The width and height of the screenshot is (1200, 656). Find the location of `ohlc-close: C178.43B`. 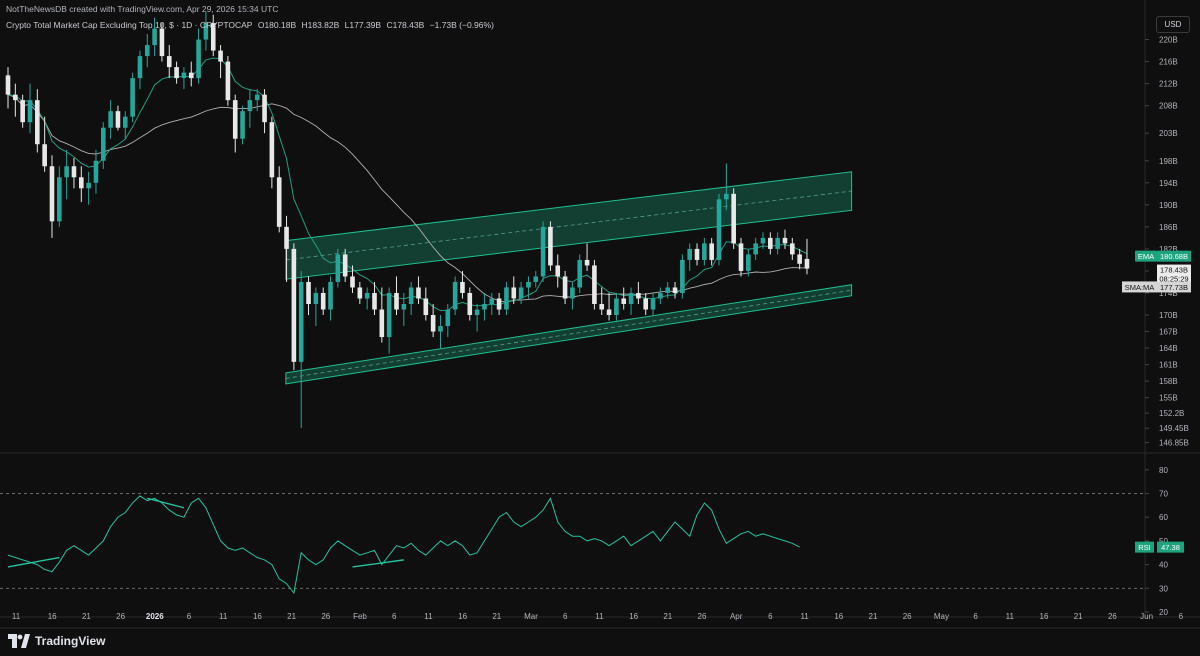

ohlc-close: C178.43B is located at coordinates (405, 25).